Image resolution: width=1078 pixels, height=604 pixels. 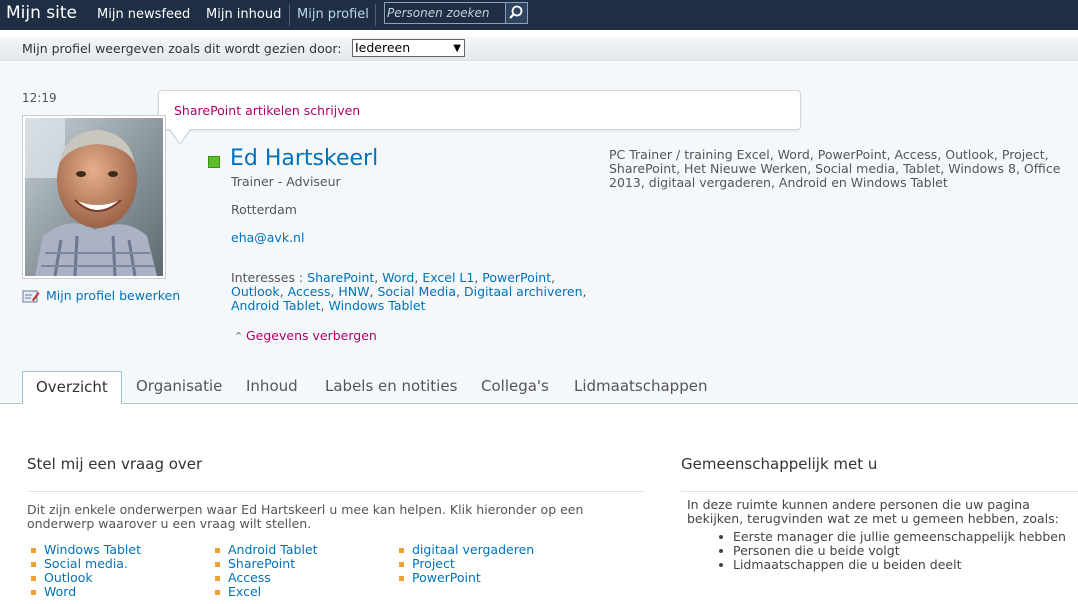 I want to click on topic-column: digitaal vergaderen Project PowerPoint, so click(x=480, y=564).